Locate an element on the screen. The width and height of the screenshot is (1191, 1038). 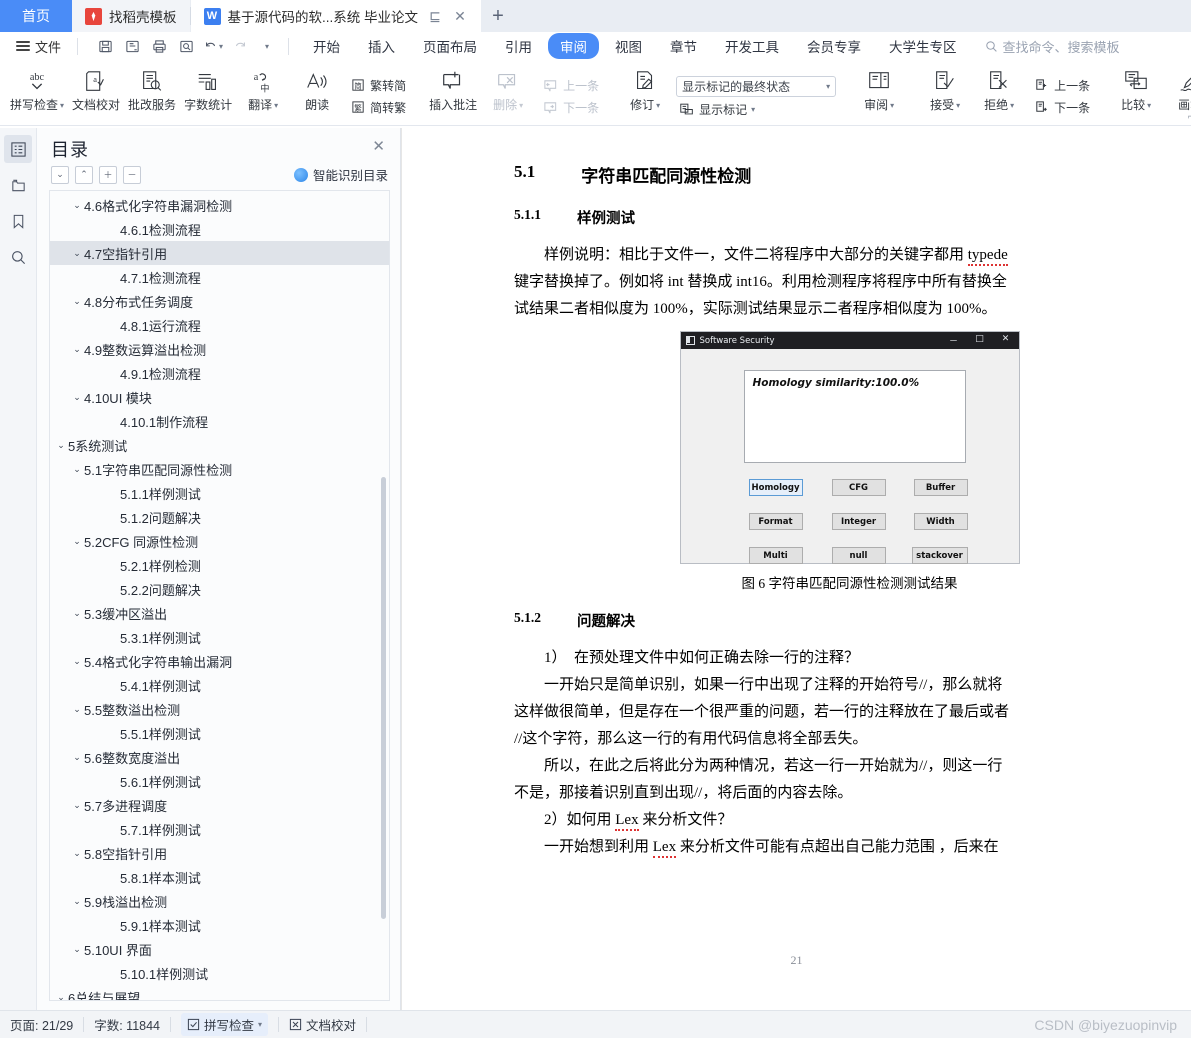
toc-scrollbar-thumb is located at coordinates (383, 698).